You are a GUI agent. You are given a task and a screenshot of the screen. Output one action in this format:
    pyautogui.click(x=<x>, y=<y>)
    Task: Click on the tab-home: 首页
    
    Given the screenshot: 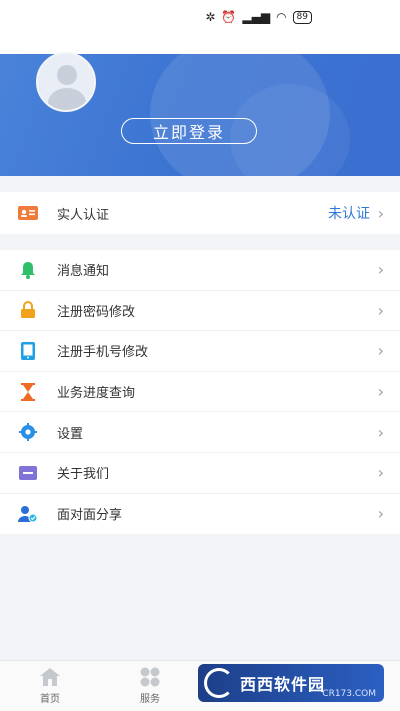 What is the action you would take?
    pyautogui.click(x=50, y=686)
    